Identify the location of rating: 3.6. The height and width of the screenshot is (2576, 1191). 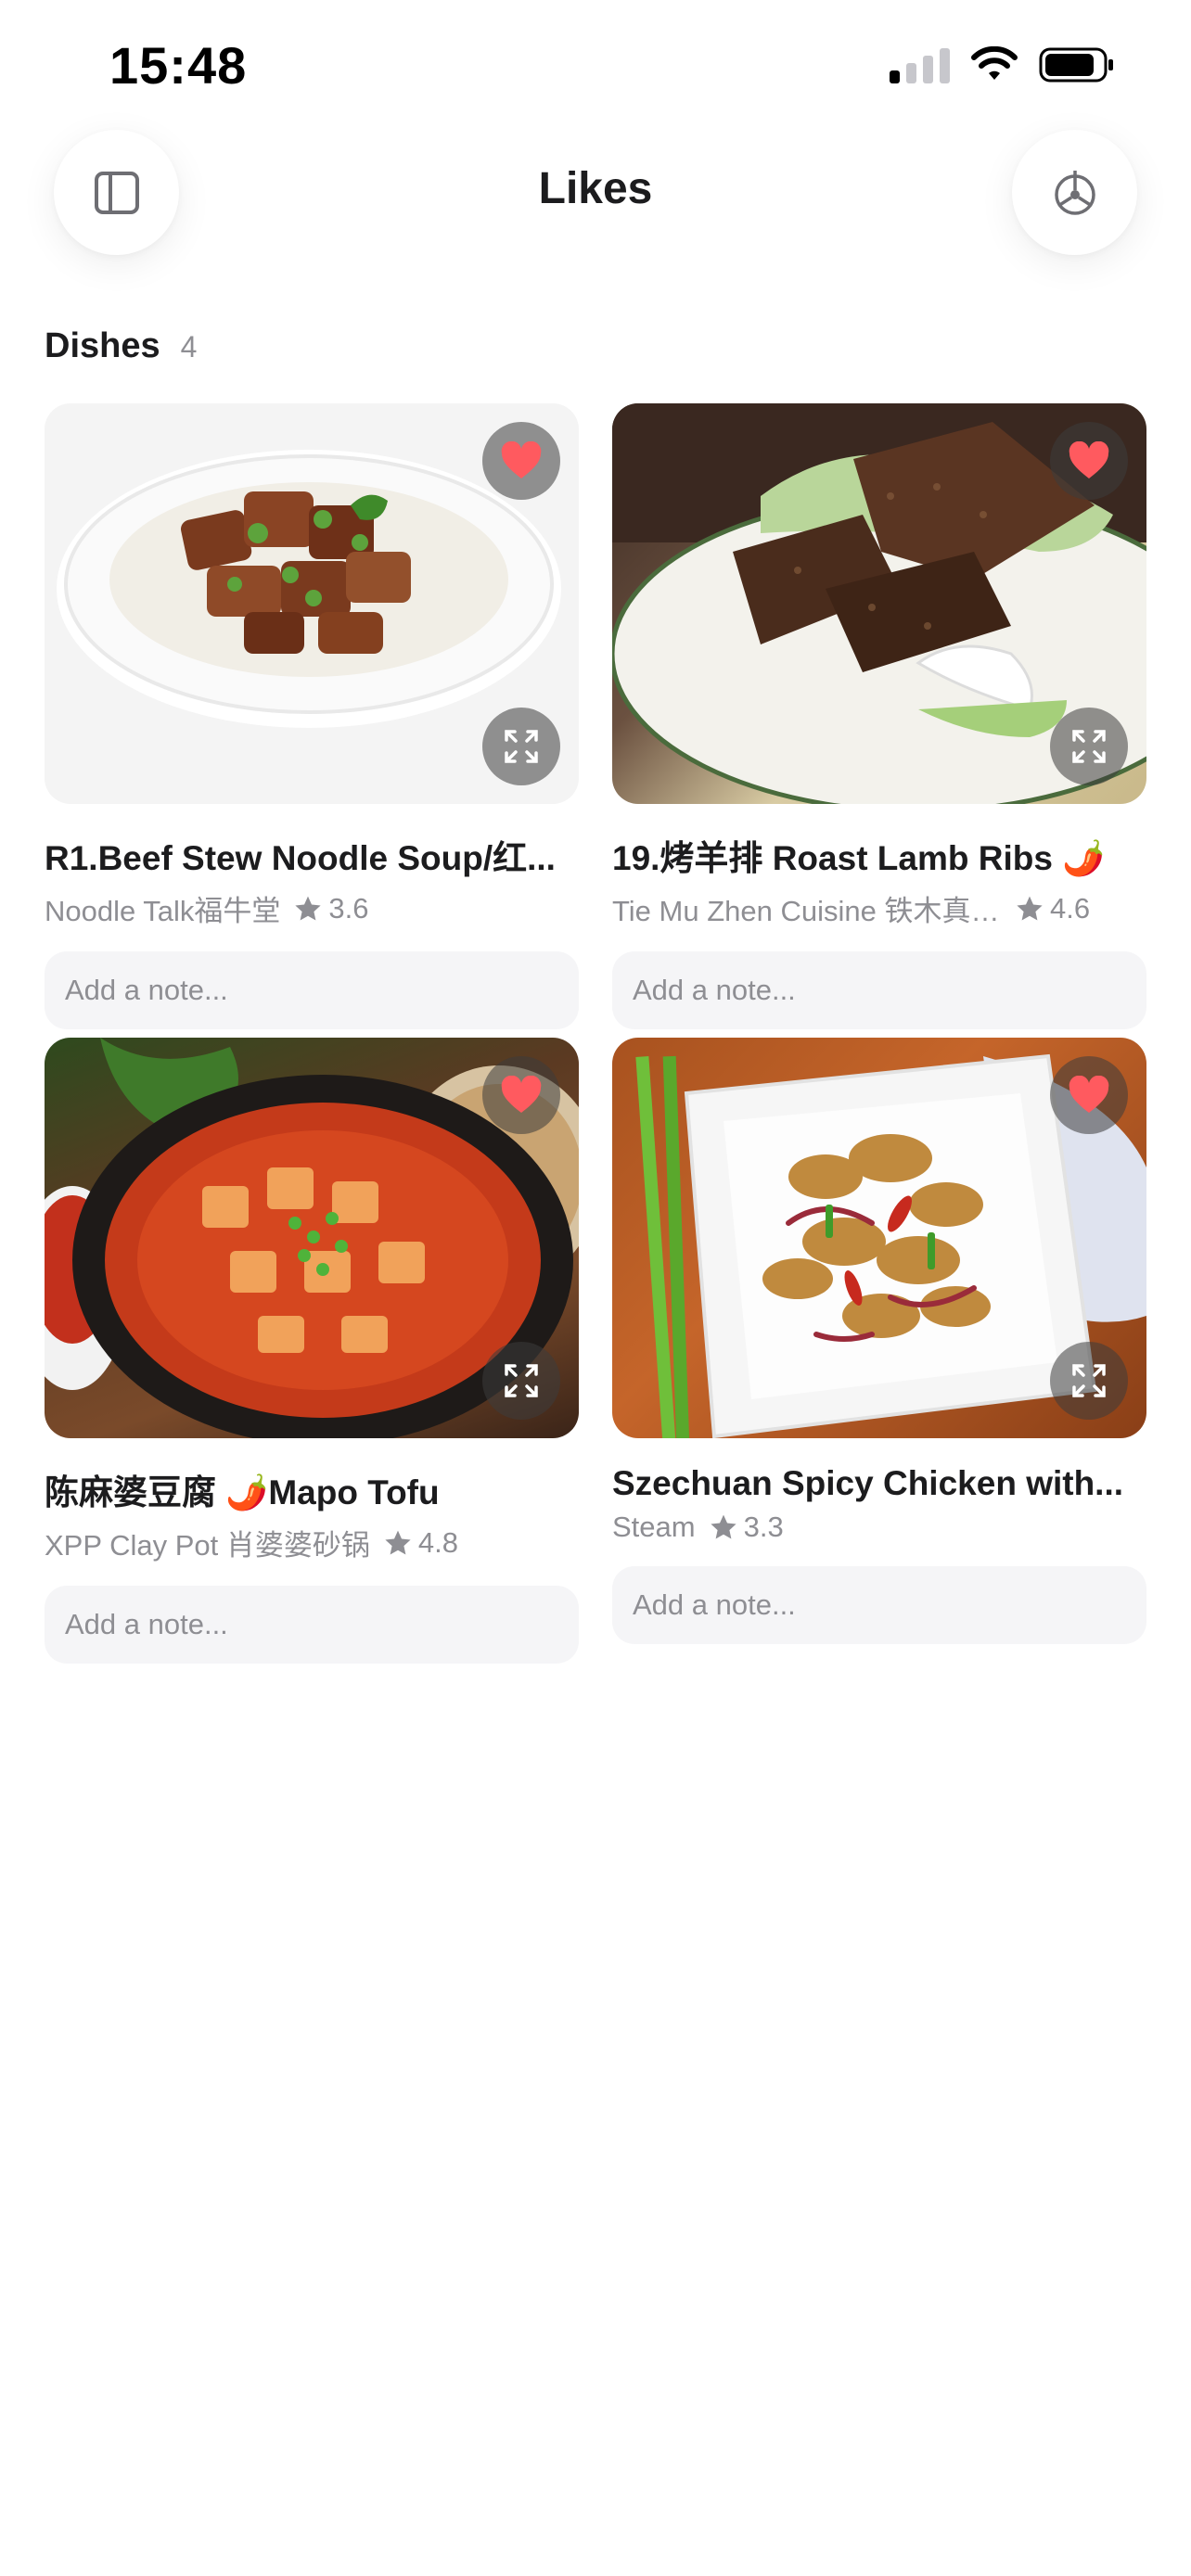
(331, 908).